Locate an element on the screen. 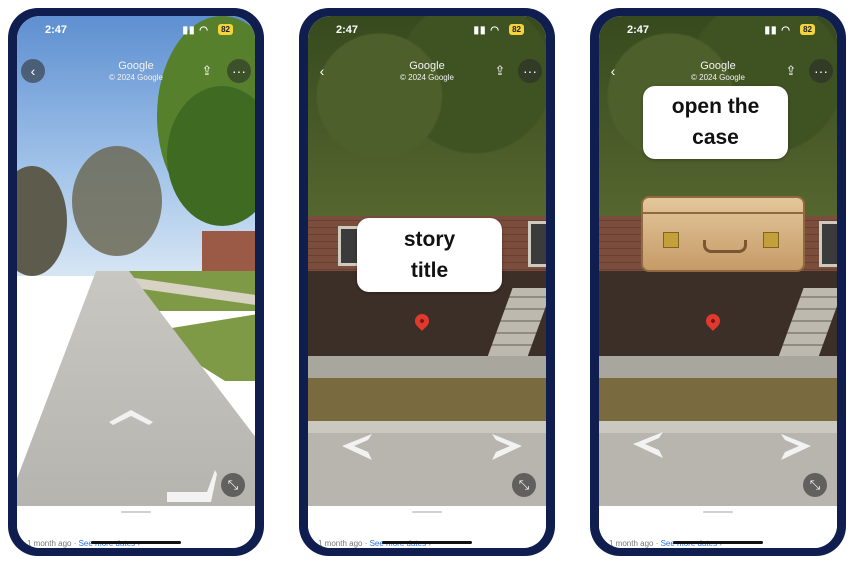  card-line-1: open the is located at coordinates (715, 106).